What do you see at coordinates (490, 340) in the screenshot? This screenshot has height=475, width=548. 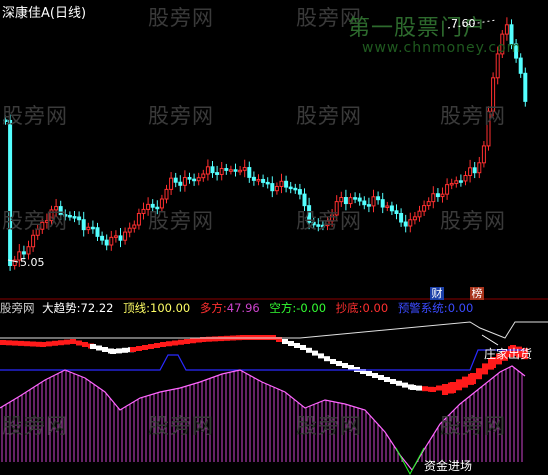 I see `distribution-pointer` at bounding box center [490, 340].